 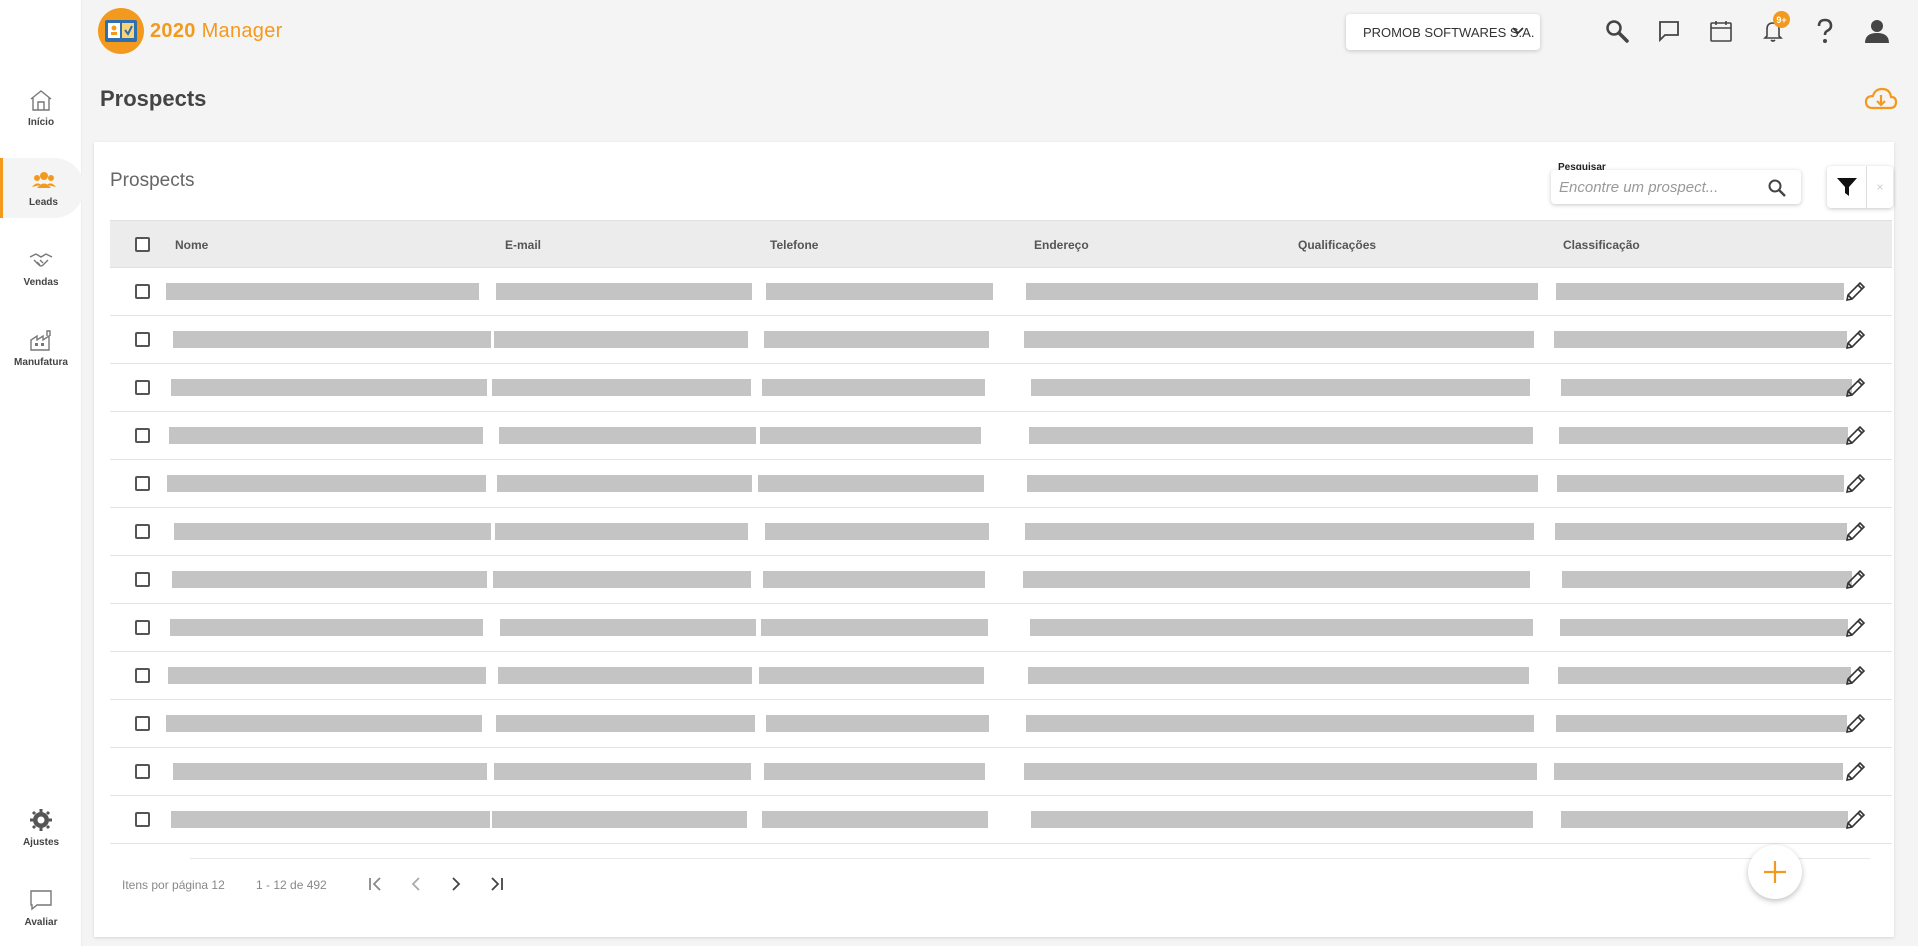 I want to click on user-avatar-icon, so click(x=1877, y=31).